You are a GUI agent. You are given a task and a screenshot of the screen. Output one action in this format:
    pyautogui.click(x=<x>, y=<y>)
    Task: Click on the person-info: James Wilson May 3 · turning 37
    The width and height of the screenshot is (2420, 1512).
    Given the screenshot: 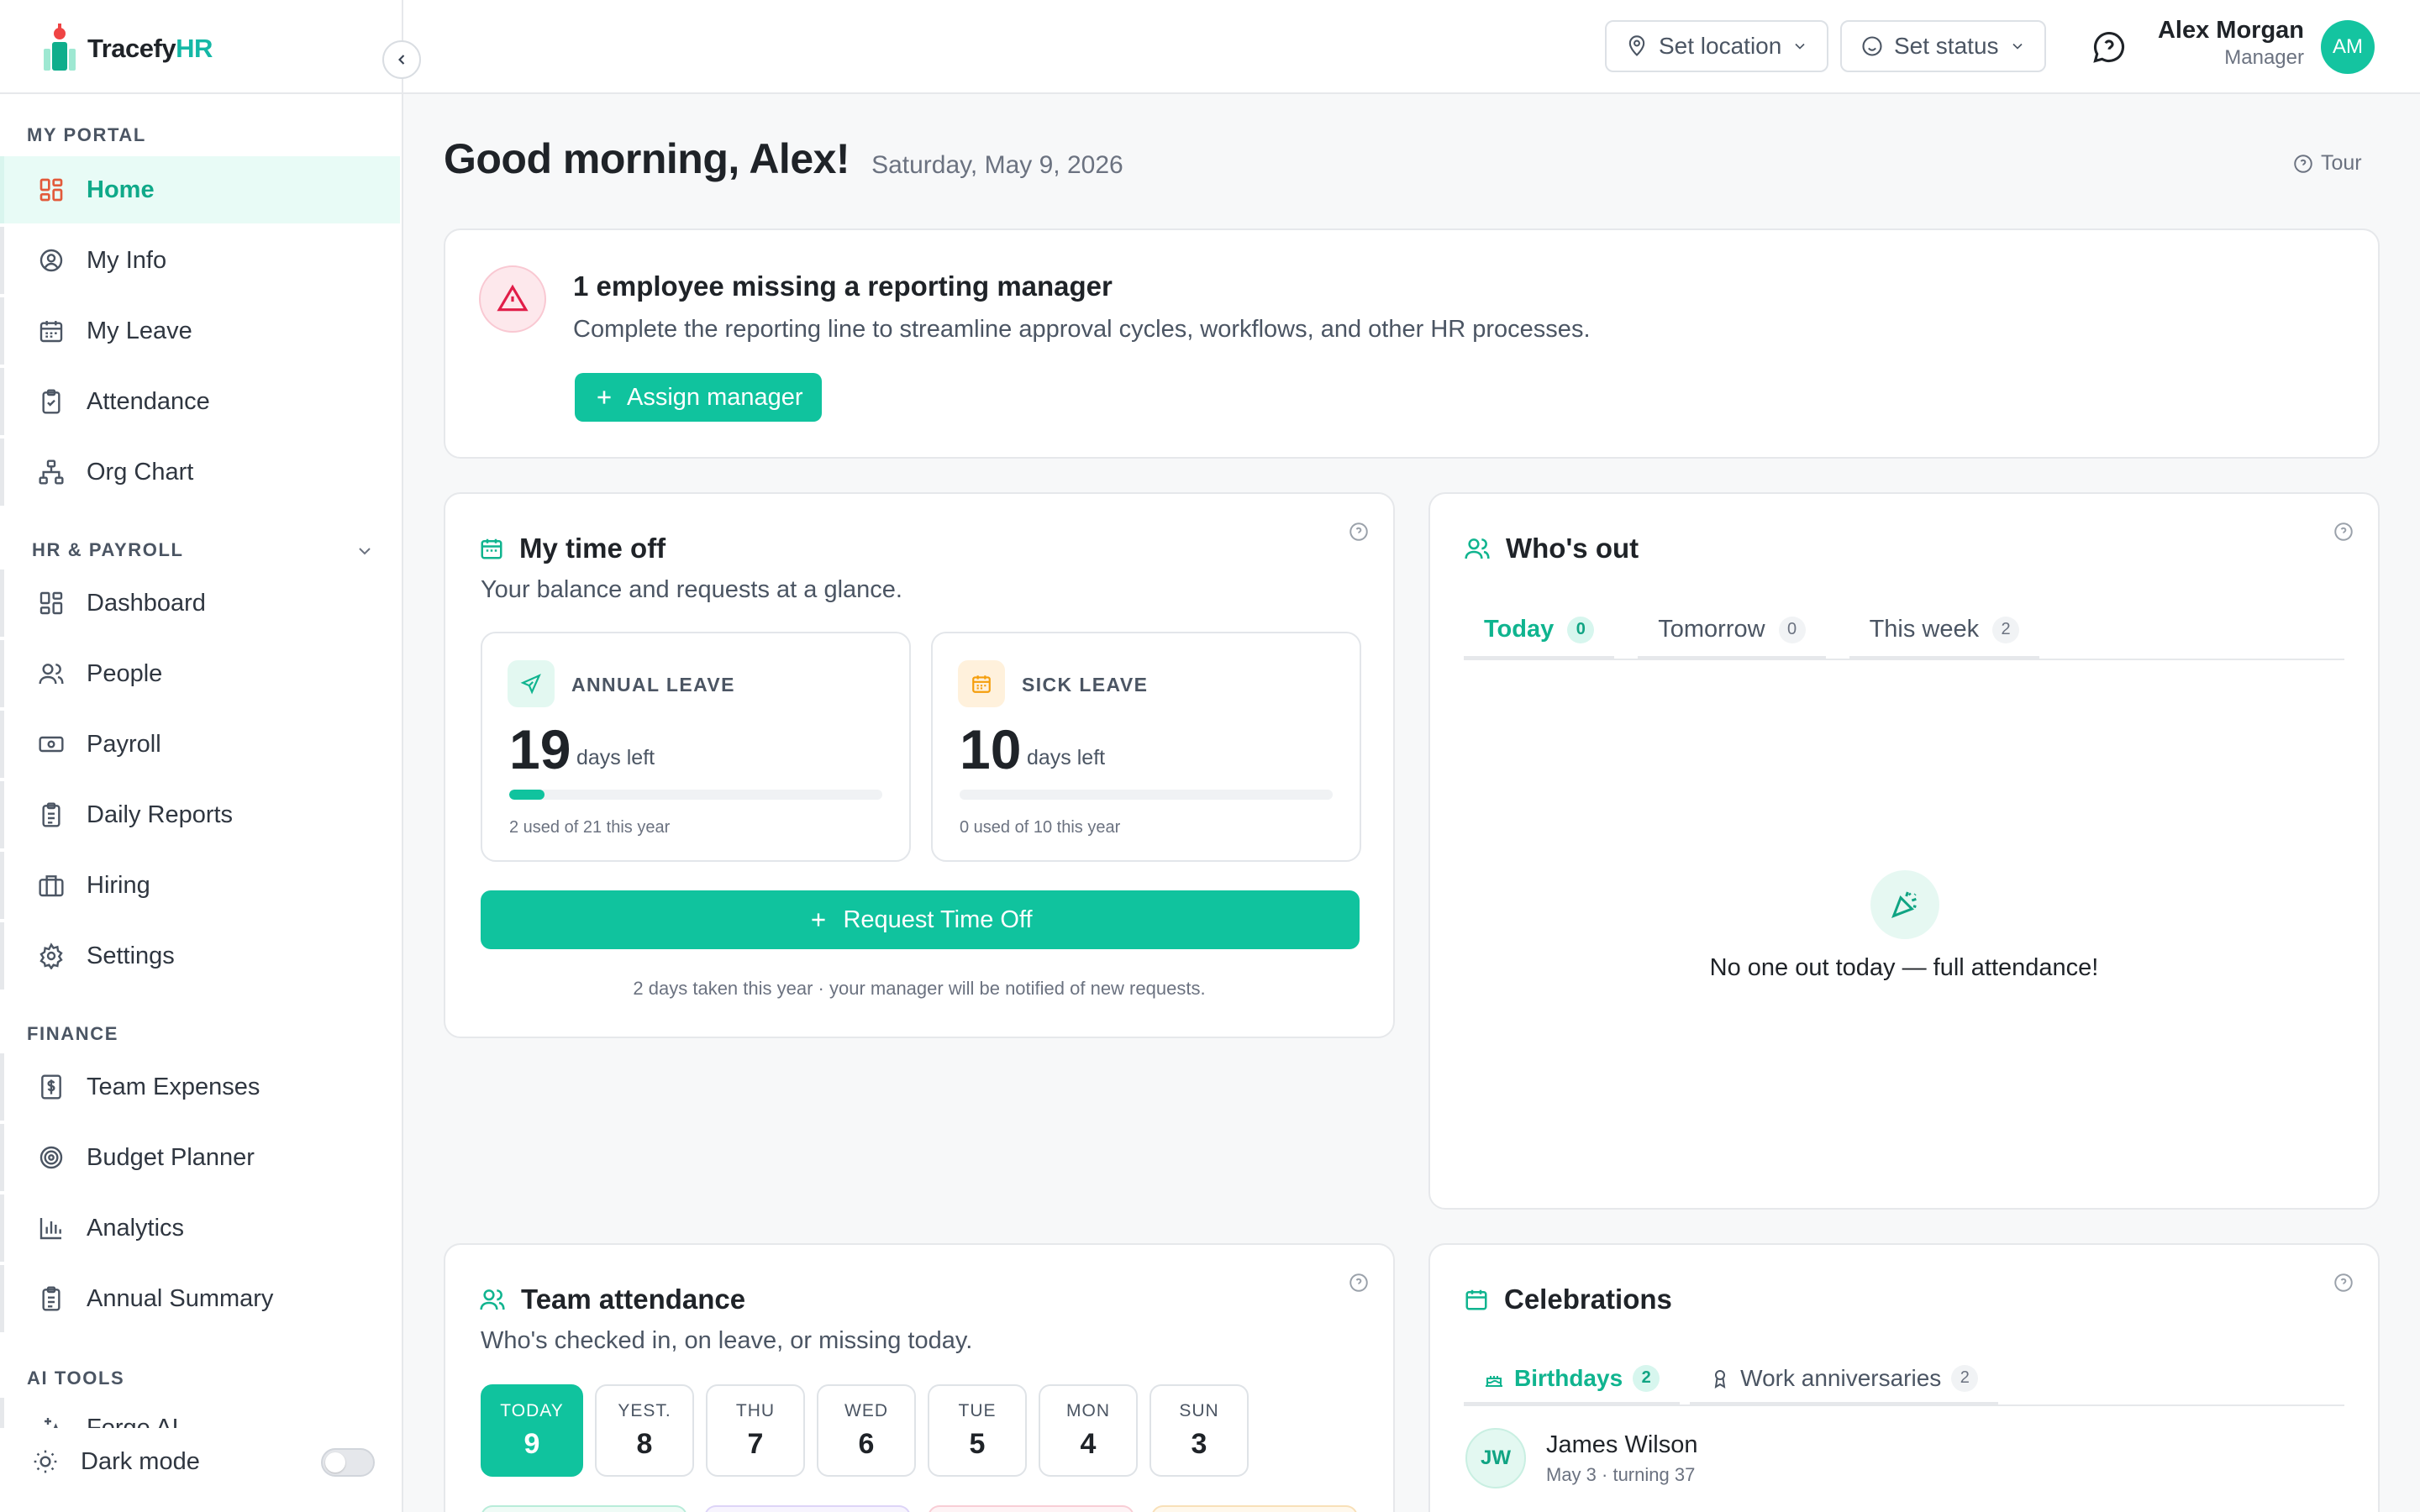 What is the action you would take?
    pyautogui.click(x=1622, y=1458)
    